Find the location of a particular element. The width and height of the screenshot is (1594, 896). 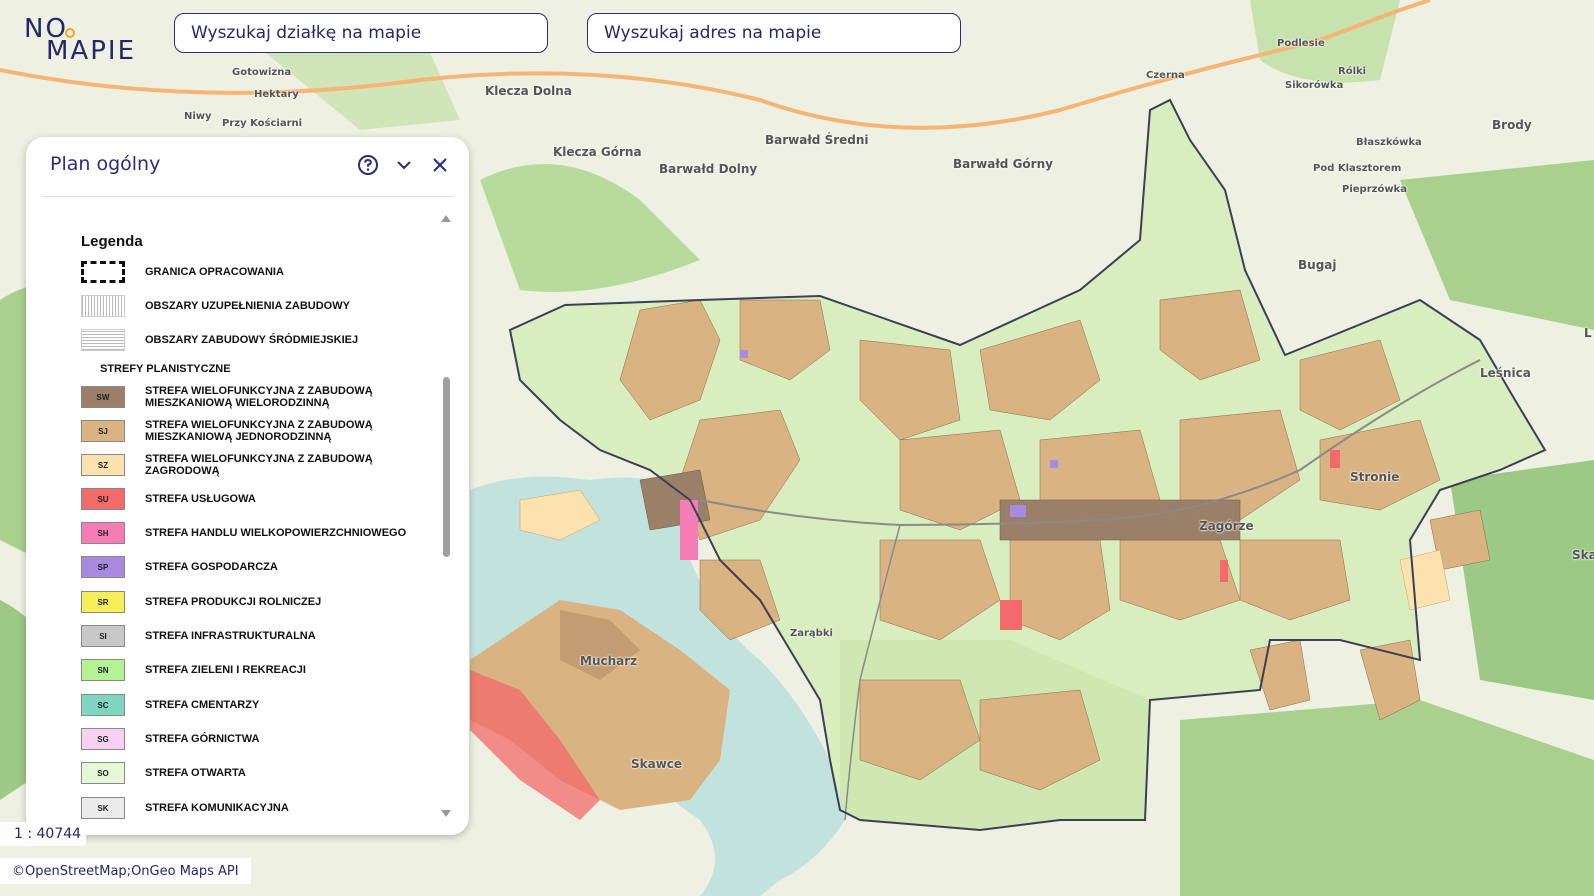

legend-item-infill: OBSZARY UZUPEŁNIENIA ZABUDOWY is located at coordinates (251, 306).